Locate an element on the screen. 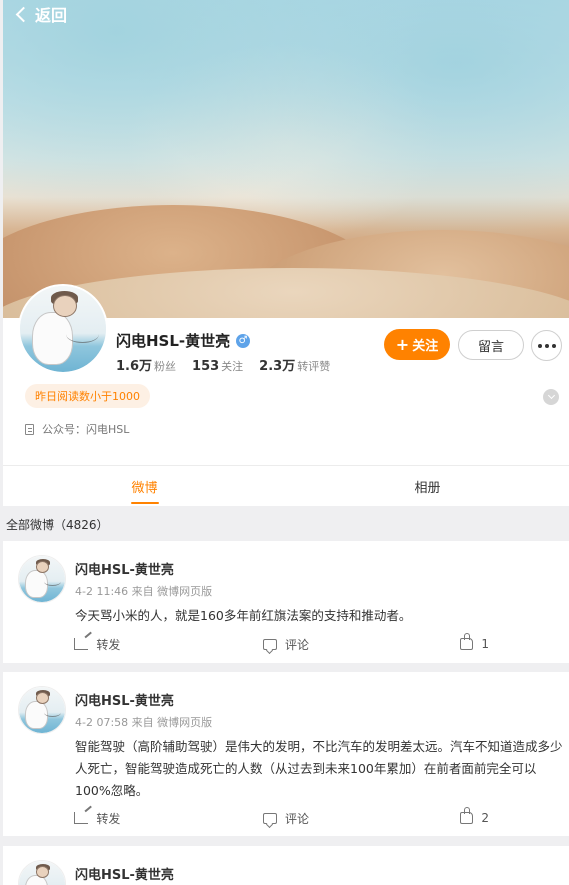 This screenshot has height=885, width=569. profile-name-row: 闪电HSL-黄世亮 ♂ is located at coordinates (183, 340).